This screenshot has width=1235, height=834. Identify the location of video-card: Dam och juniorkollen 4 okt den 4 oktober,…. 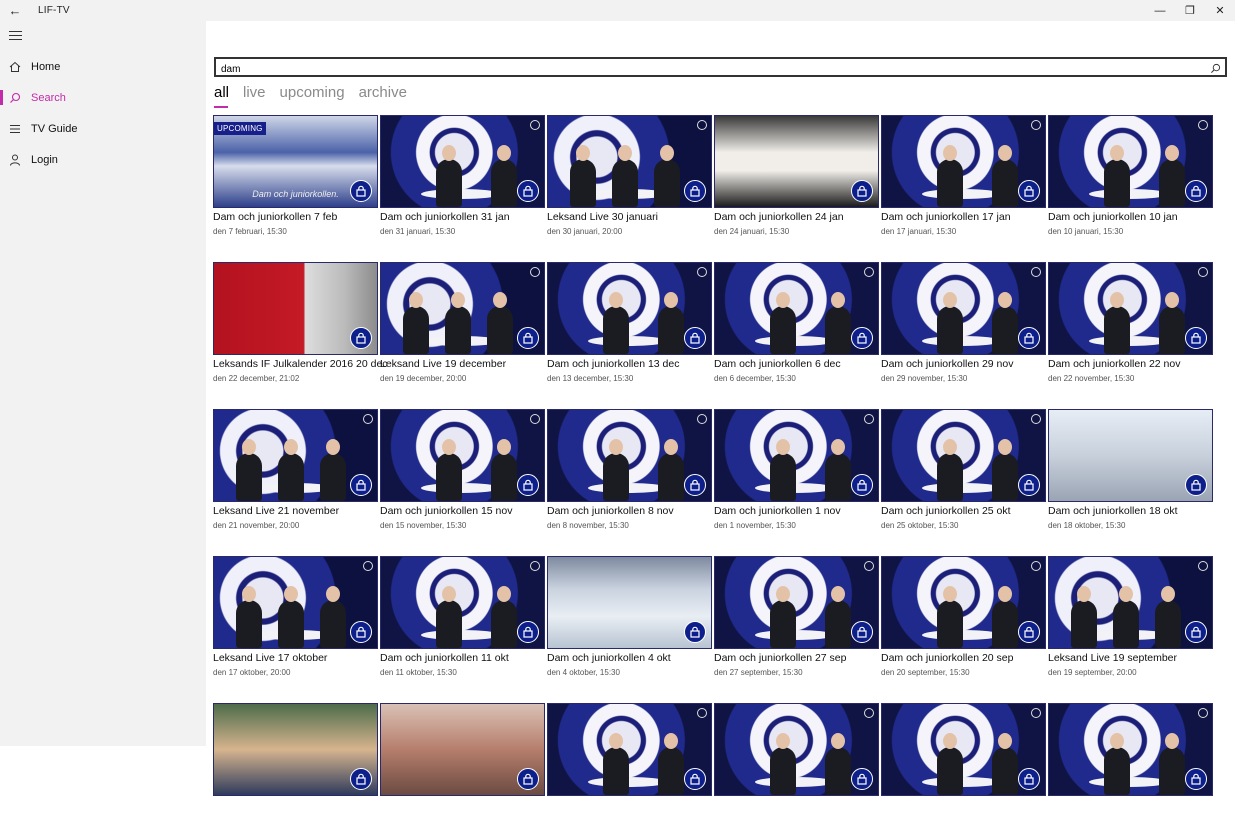
(629, 621).